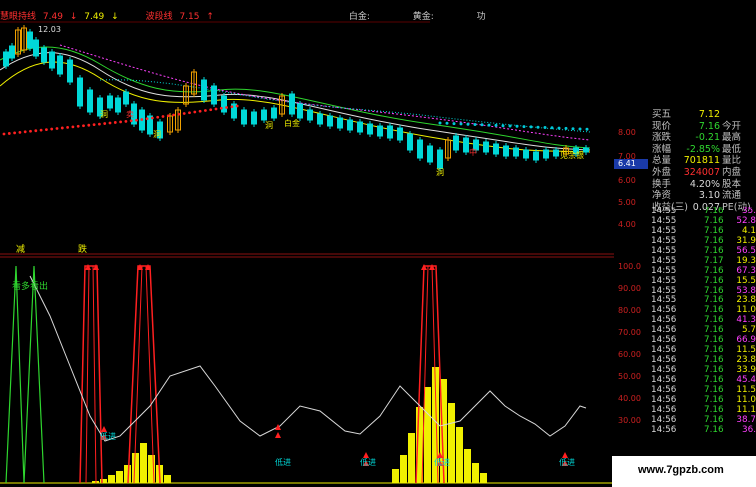 The width and height of the screenshot is (756, 487). Describe the element at coordinates (440, 172) in the screenshot. I see `tag-bottom-5: 洞` at that location.